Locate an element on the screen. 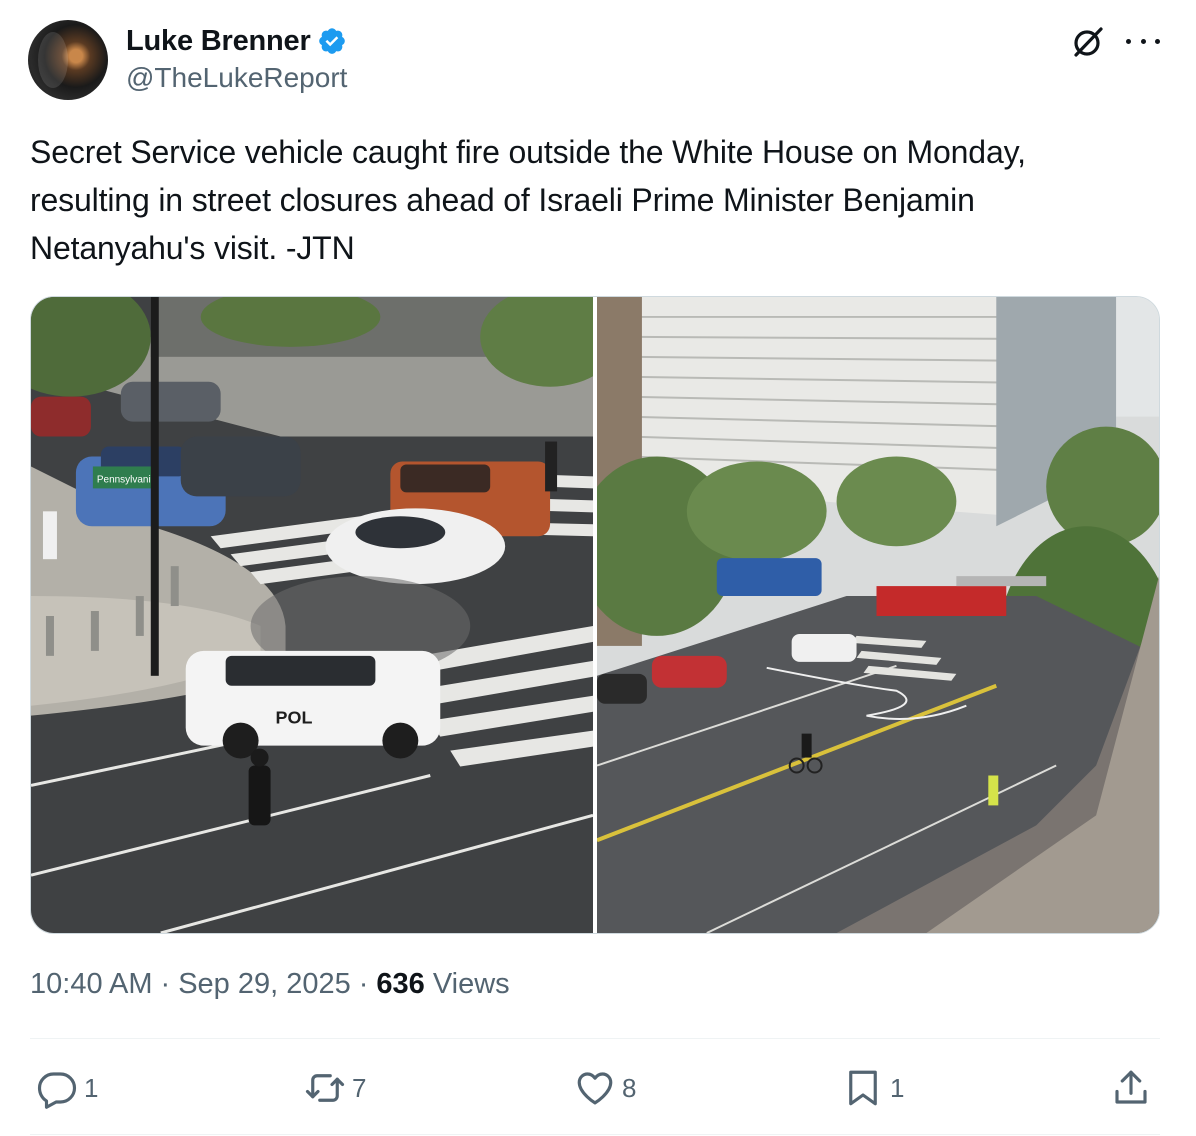 This screenshot has height=1136, width=1196. retweet-icon is located at coordinates (325, 1088).